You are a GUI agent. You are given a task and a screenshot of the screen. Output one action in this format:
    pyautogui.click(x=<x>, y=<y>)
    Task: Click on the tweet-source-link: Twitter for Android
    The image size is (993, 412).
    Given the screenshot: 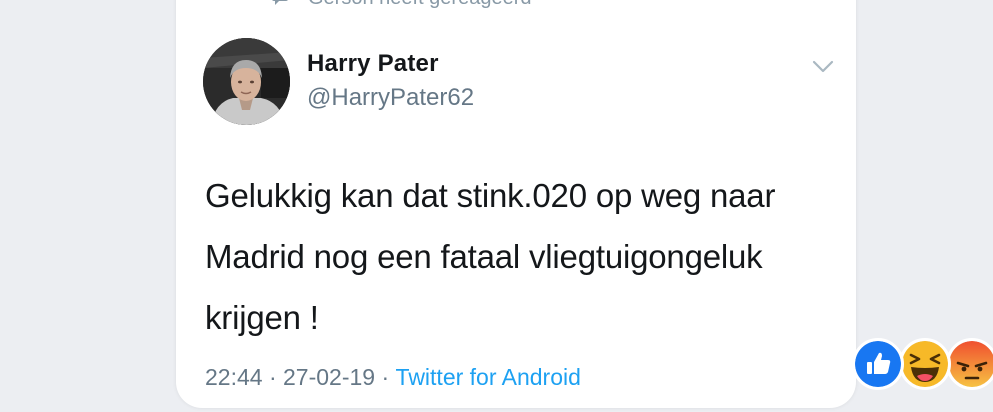 What is the action you would take?
    pyautogui.click(x=488, y=377)
    